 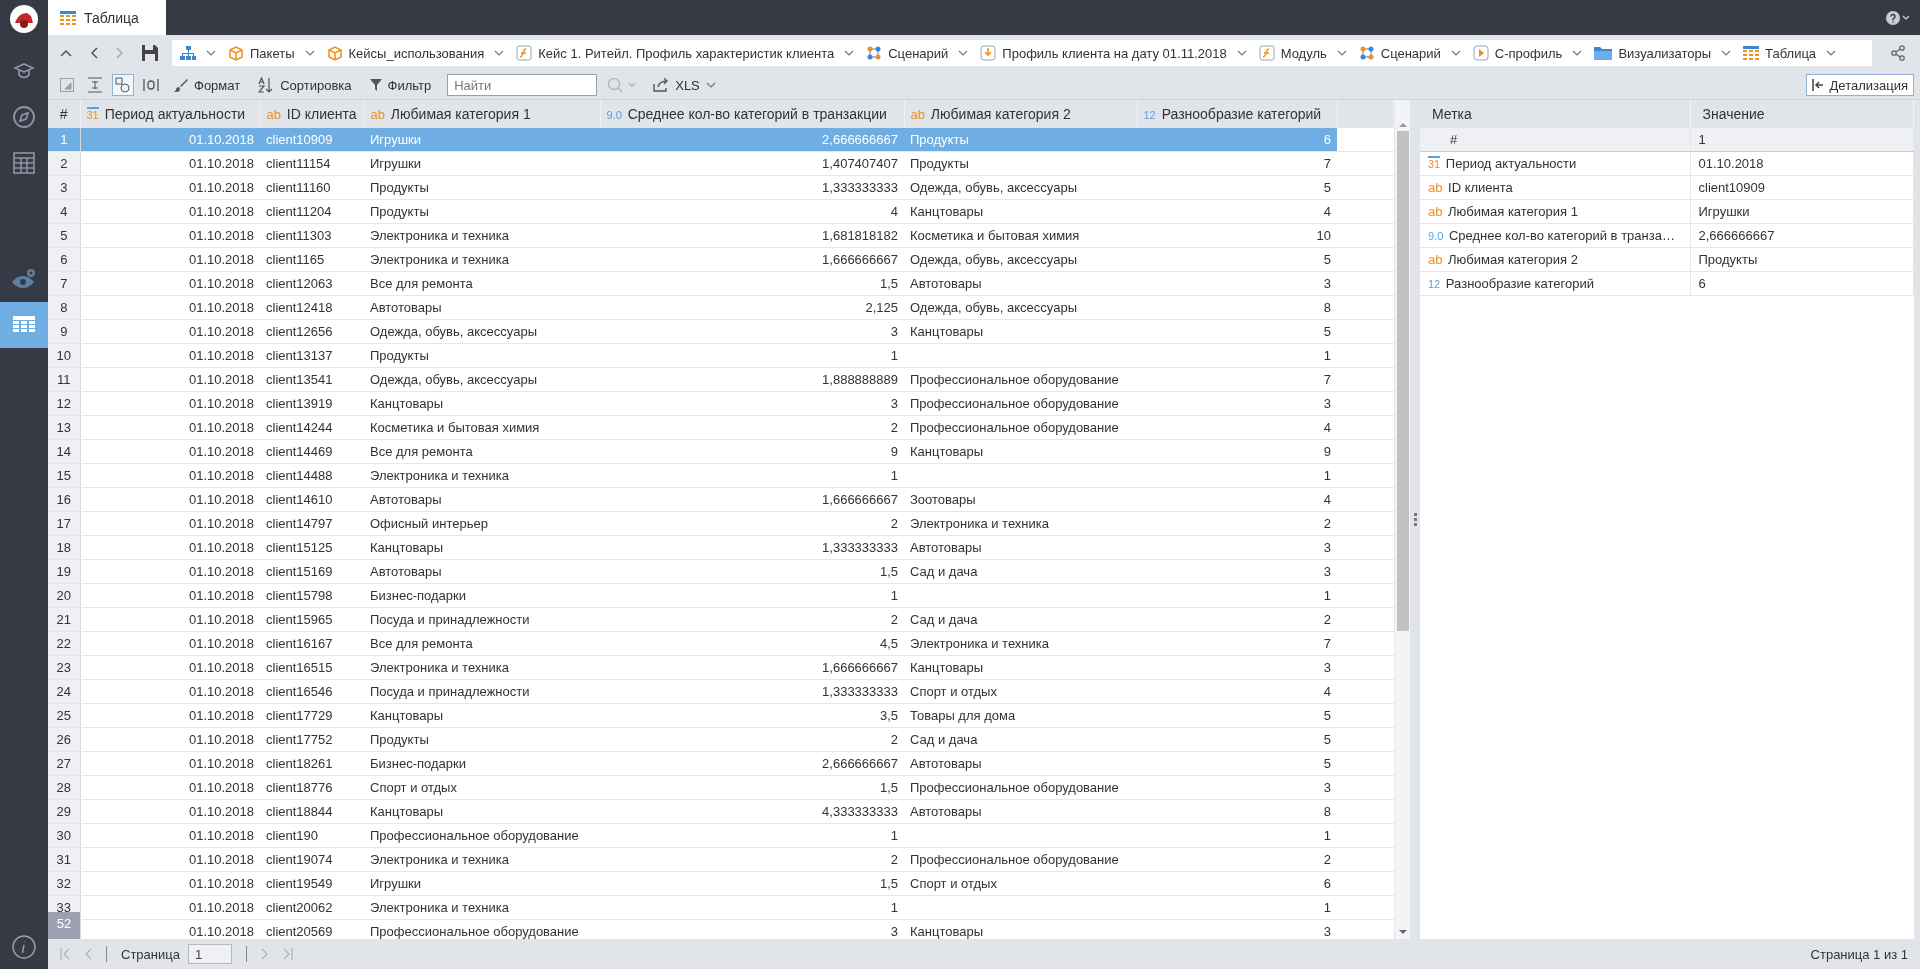 What do you see at coordinates (1790, 53) in the screenshot?
I see `breadcrumb-item: Таблица` at bounding box center [1790, 53].